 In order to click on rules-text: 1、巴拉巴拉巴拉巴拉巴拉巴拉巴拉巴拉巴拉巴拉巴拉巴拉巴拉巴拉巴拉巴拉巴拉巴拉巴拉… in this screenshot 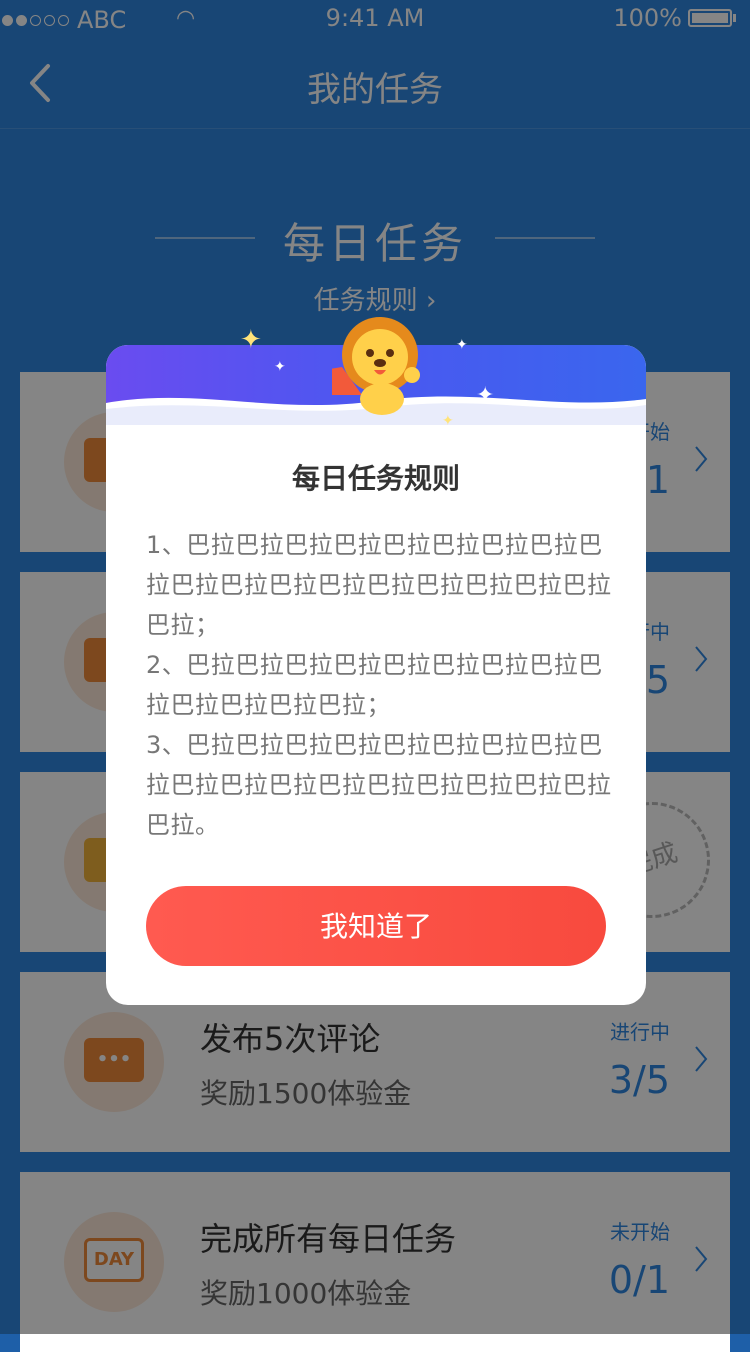, I will do `click(379, 685)`.